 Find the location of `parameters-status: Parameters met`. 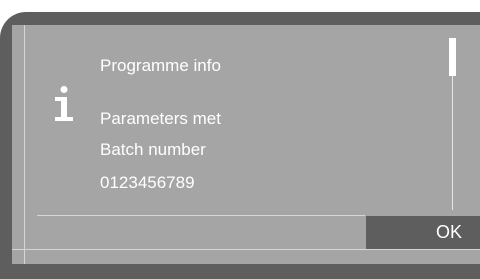

parameters-status: Parameters met is located at coordinates (160, 118).